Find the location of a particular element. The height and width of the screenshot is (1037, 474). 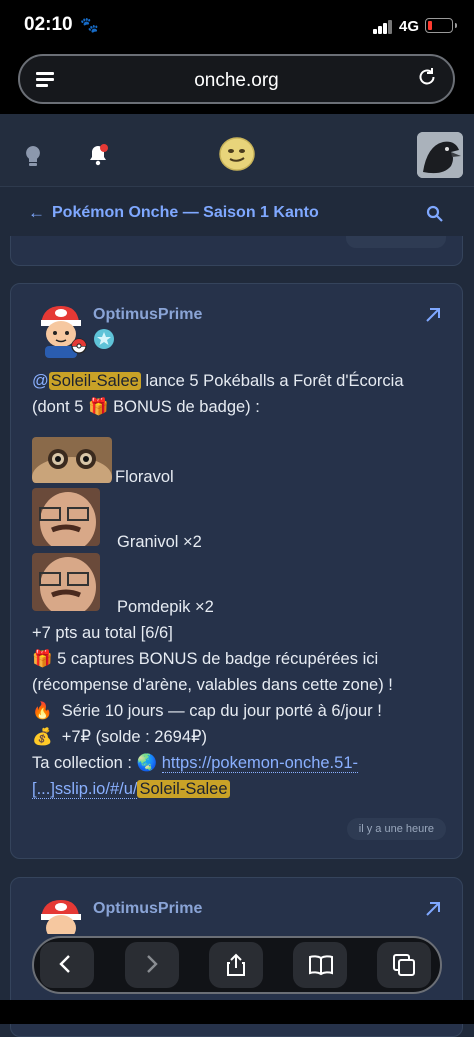

site-header is located at coordinates (237, 150).